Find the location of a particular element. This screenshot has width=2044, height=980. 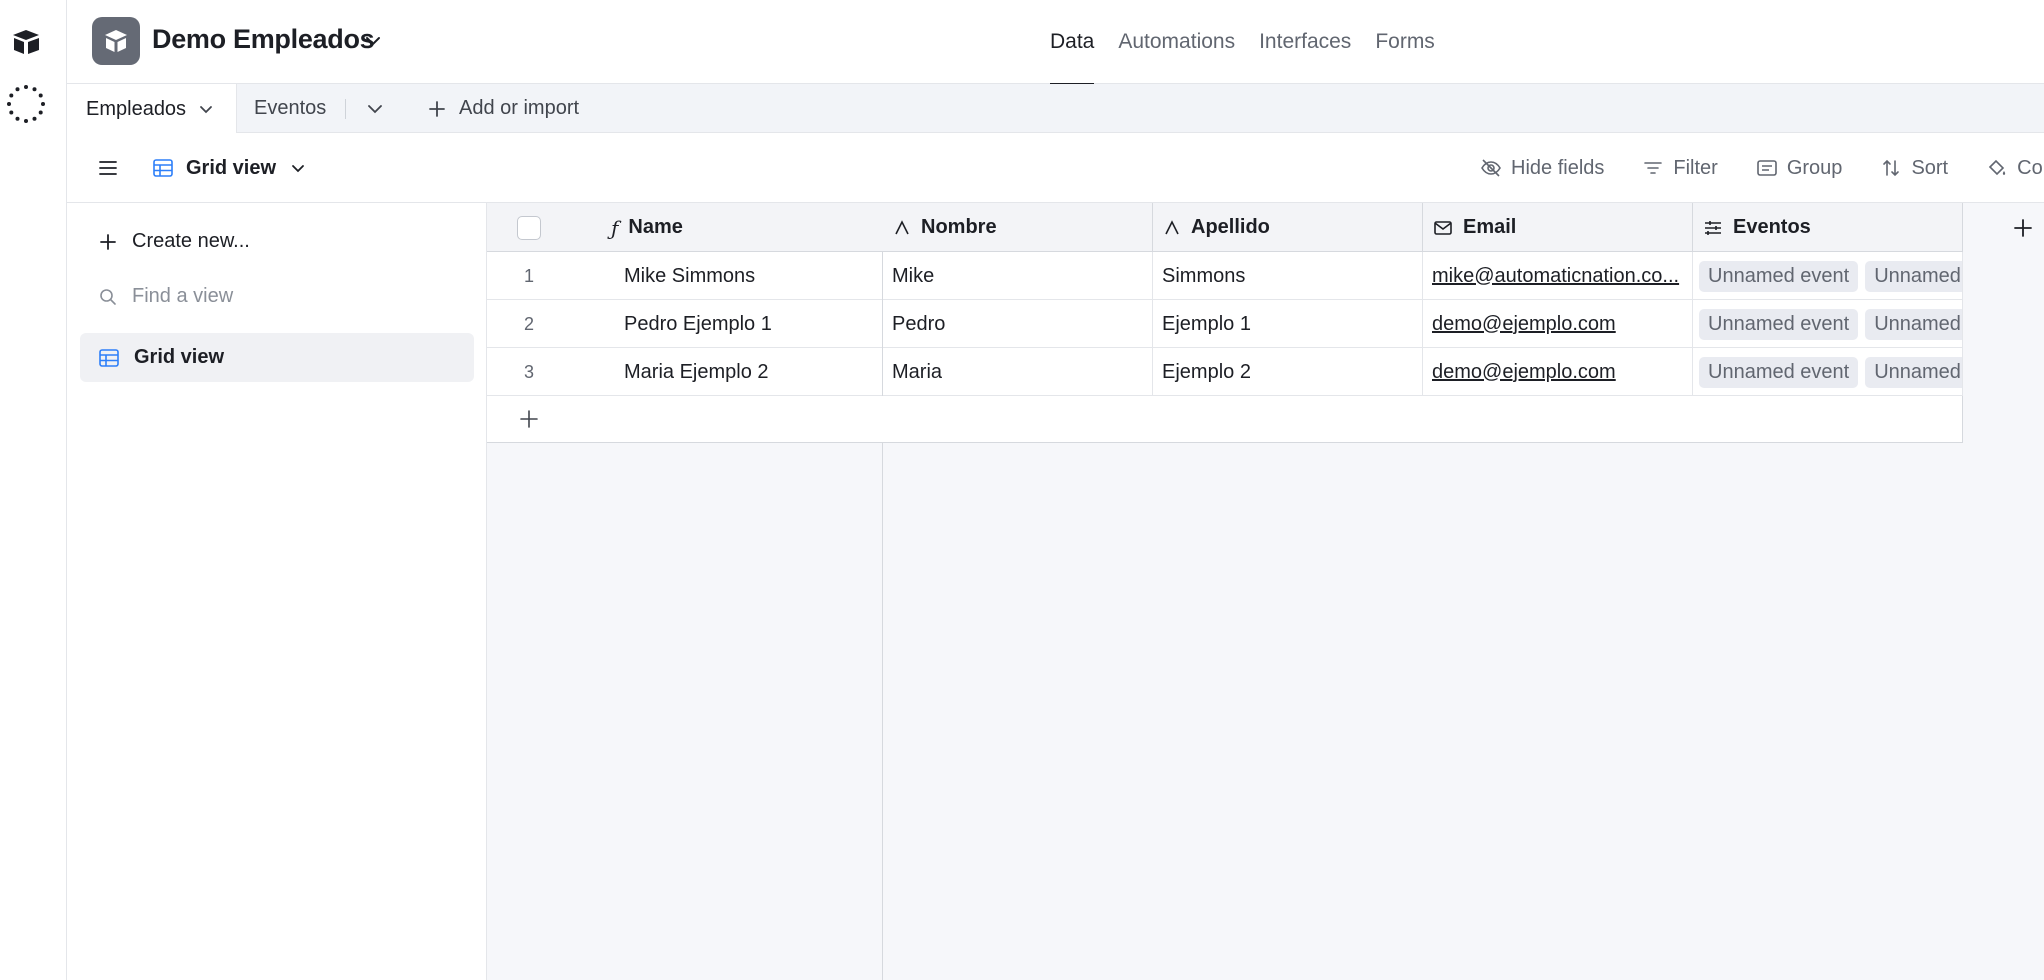

select-all-checkbox is located at coordinates (529, 228).